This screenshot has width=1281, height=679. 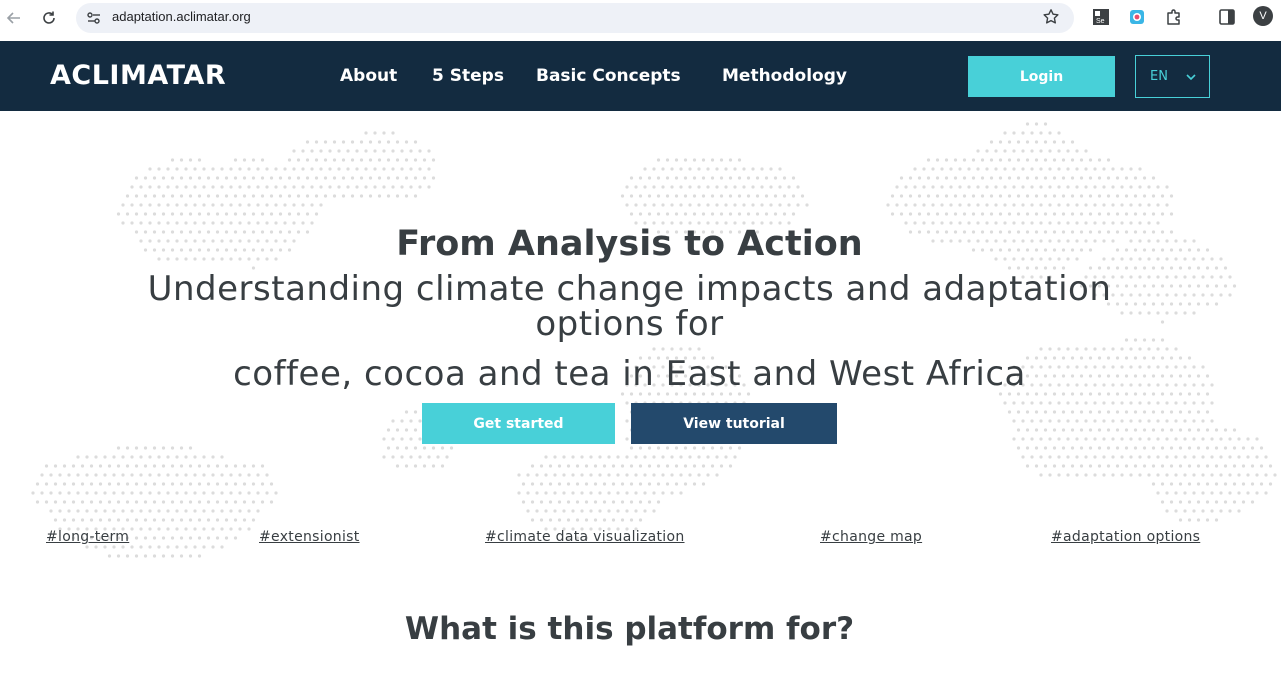 What do you see at coordinates (629, 244) in the screenshot?
I see `hero-title: From Analysis to Action` at bounding box center [629, 244].